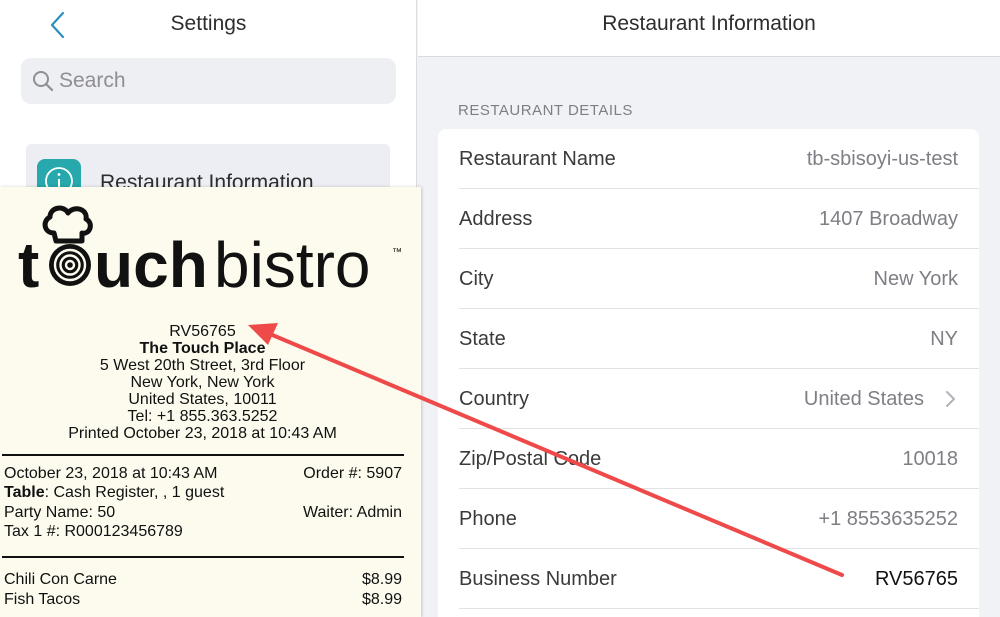 This screenshot has height=617, width=1000. I want to click on svg-text: ™, so click(397, 252).